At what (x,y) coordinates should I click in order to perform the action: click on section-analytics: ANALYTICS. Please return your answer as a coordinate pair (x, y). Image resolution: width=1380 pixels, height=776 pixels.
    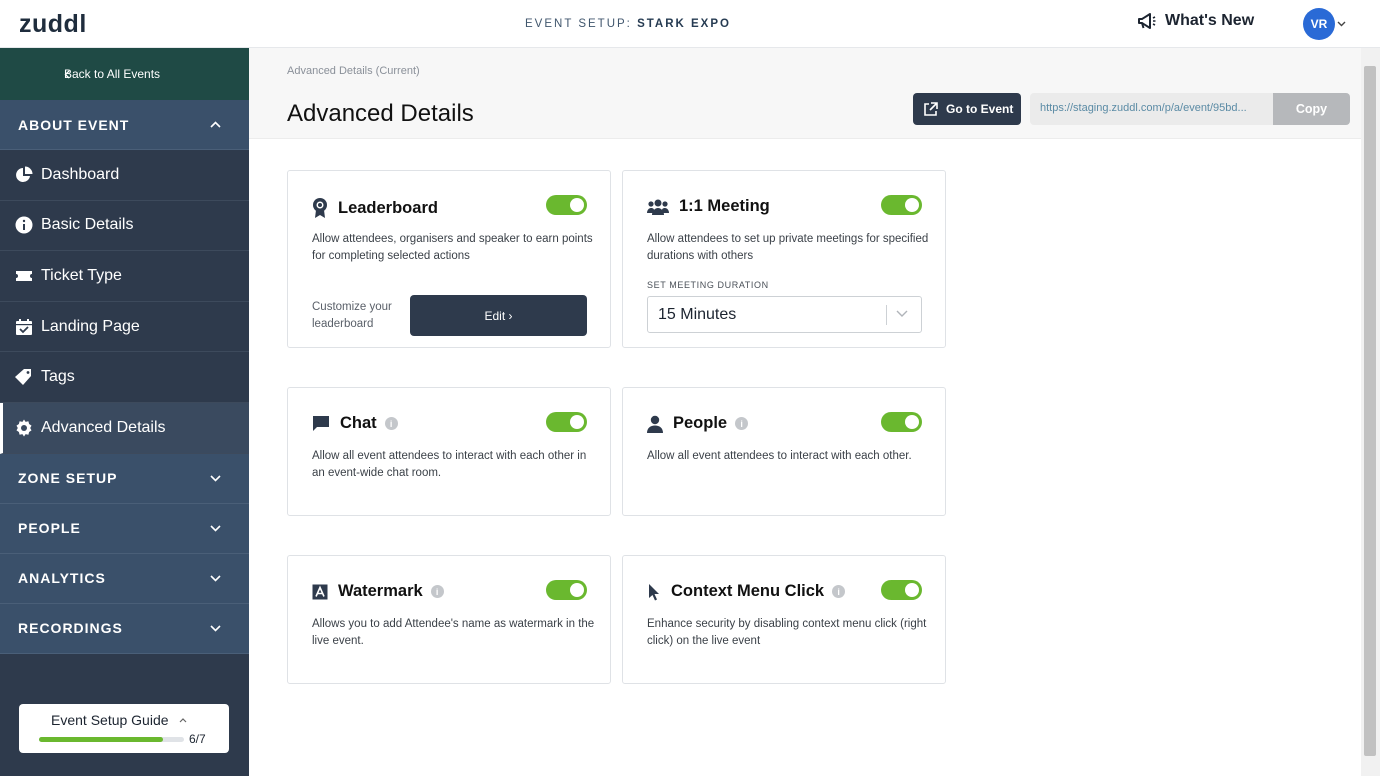
    Looking at the image, I should click on (124, 578).